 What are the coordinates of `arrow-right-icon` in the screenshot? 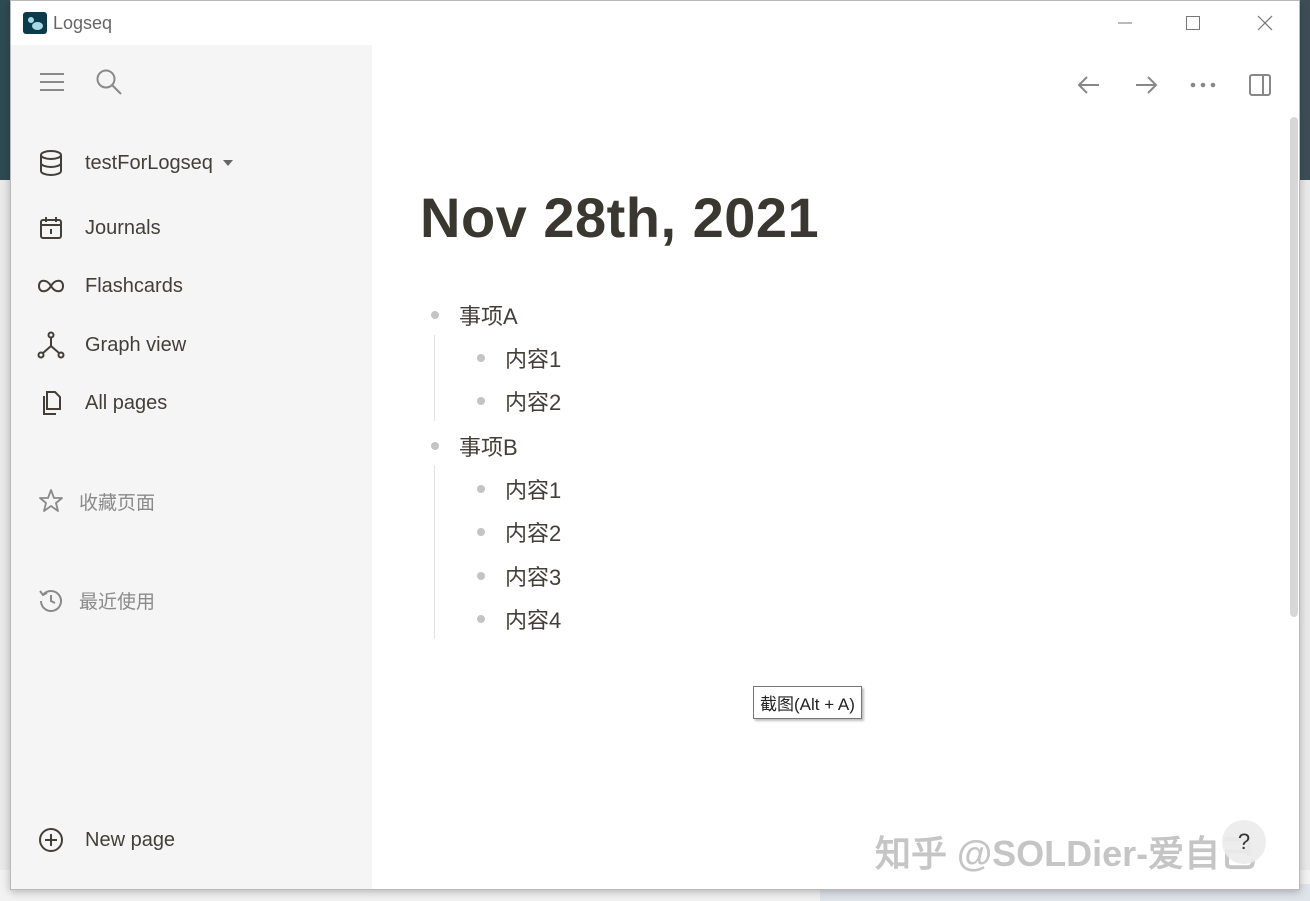 It's located at (1147, 85).